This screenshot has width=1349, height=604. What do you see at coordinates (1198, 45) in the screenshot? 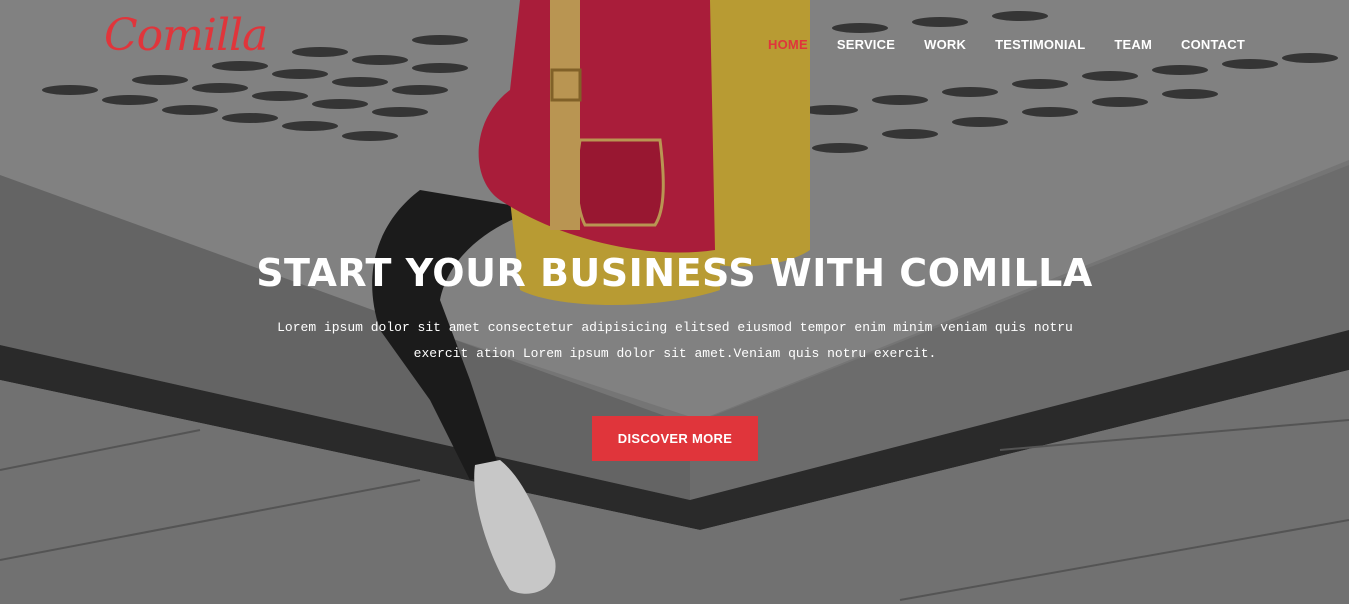
I see `nav-item-contact: CONTACT` at bounding box center [1198, 45].